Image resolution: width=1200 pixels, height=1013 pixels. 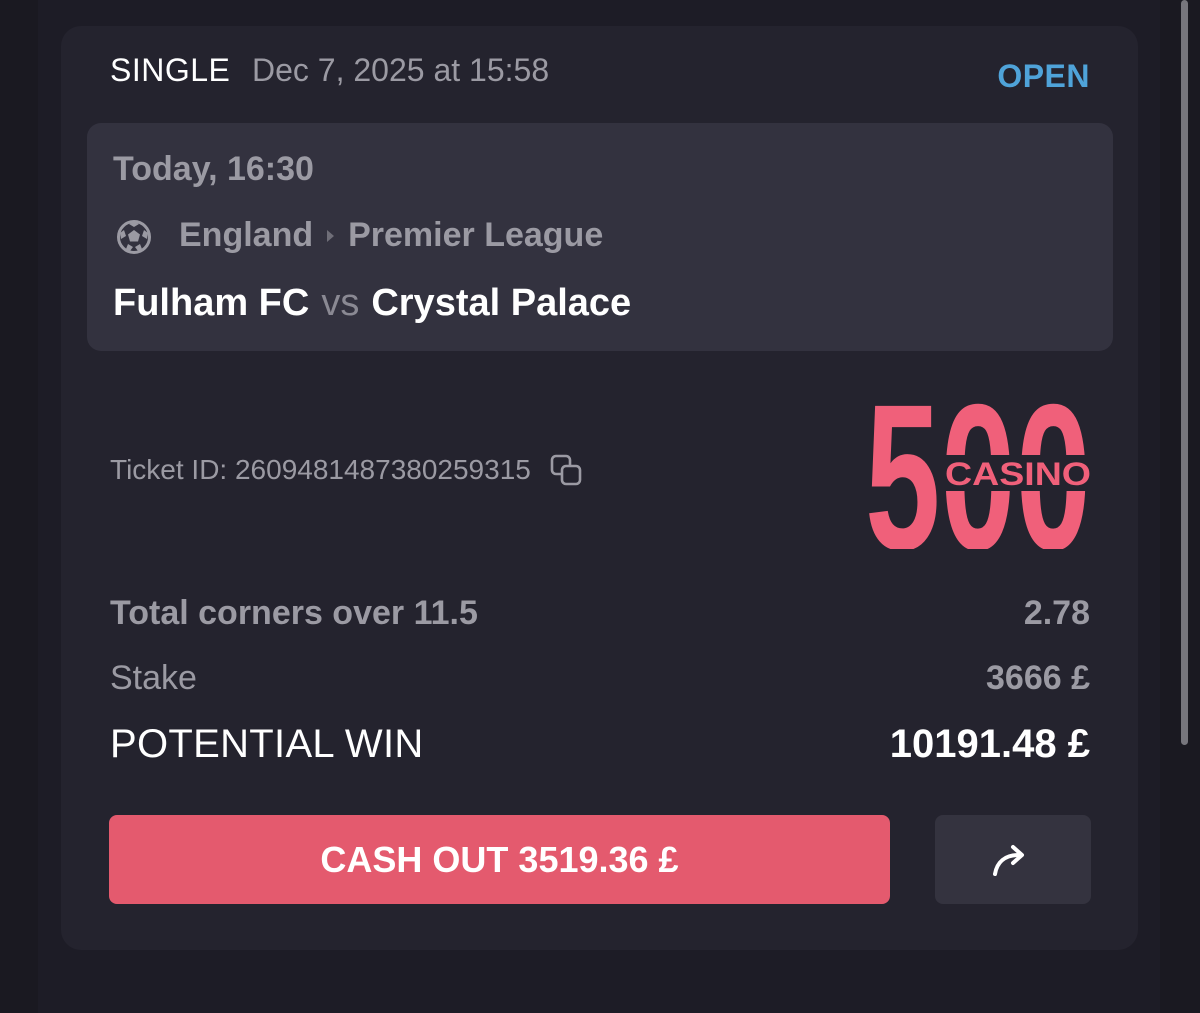 What do you see at coordinates (19, 506) in the screenshot?
I see `left-gutter` at bounding box center [19, 506].